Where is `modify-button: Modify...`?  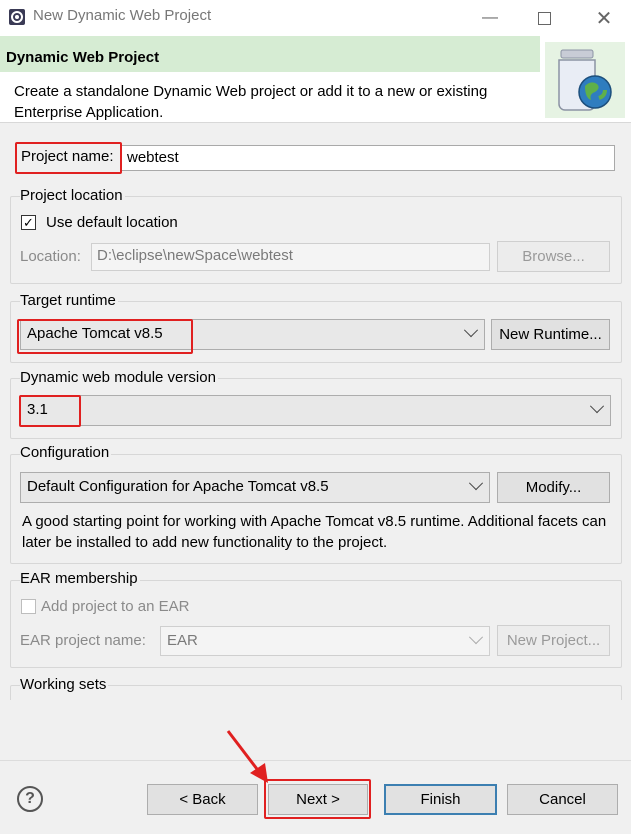
modify-button: Modify... is located at coordinates (553, 487).